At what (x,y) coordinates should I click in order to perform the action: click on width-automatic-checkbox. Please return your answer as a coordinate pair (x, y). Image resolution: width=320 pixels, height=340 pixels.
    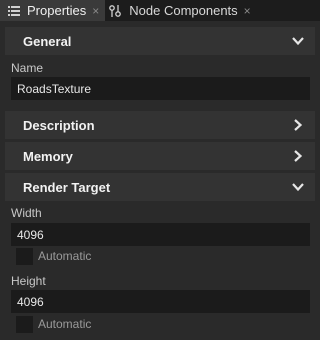
    Looking at the image, I should click on (24, 256).